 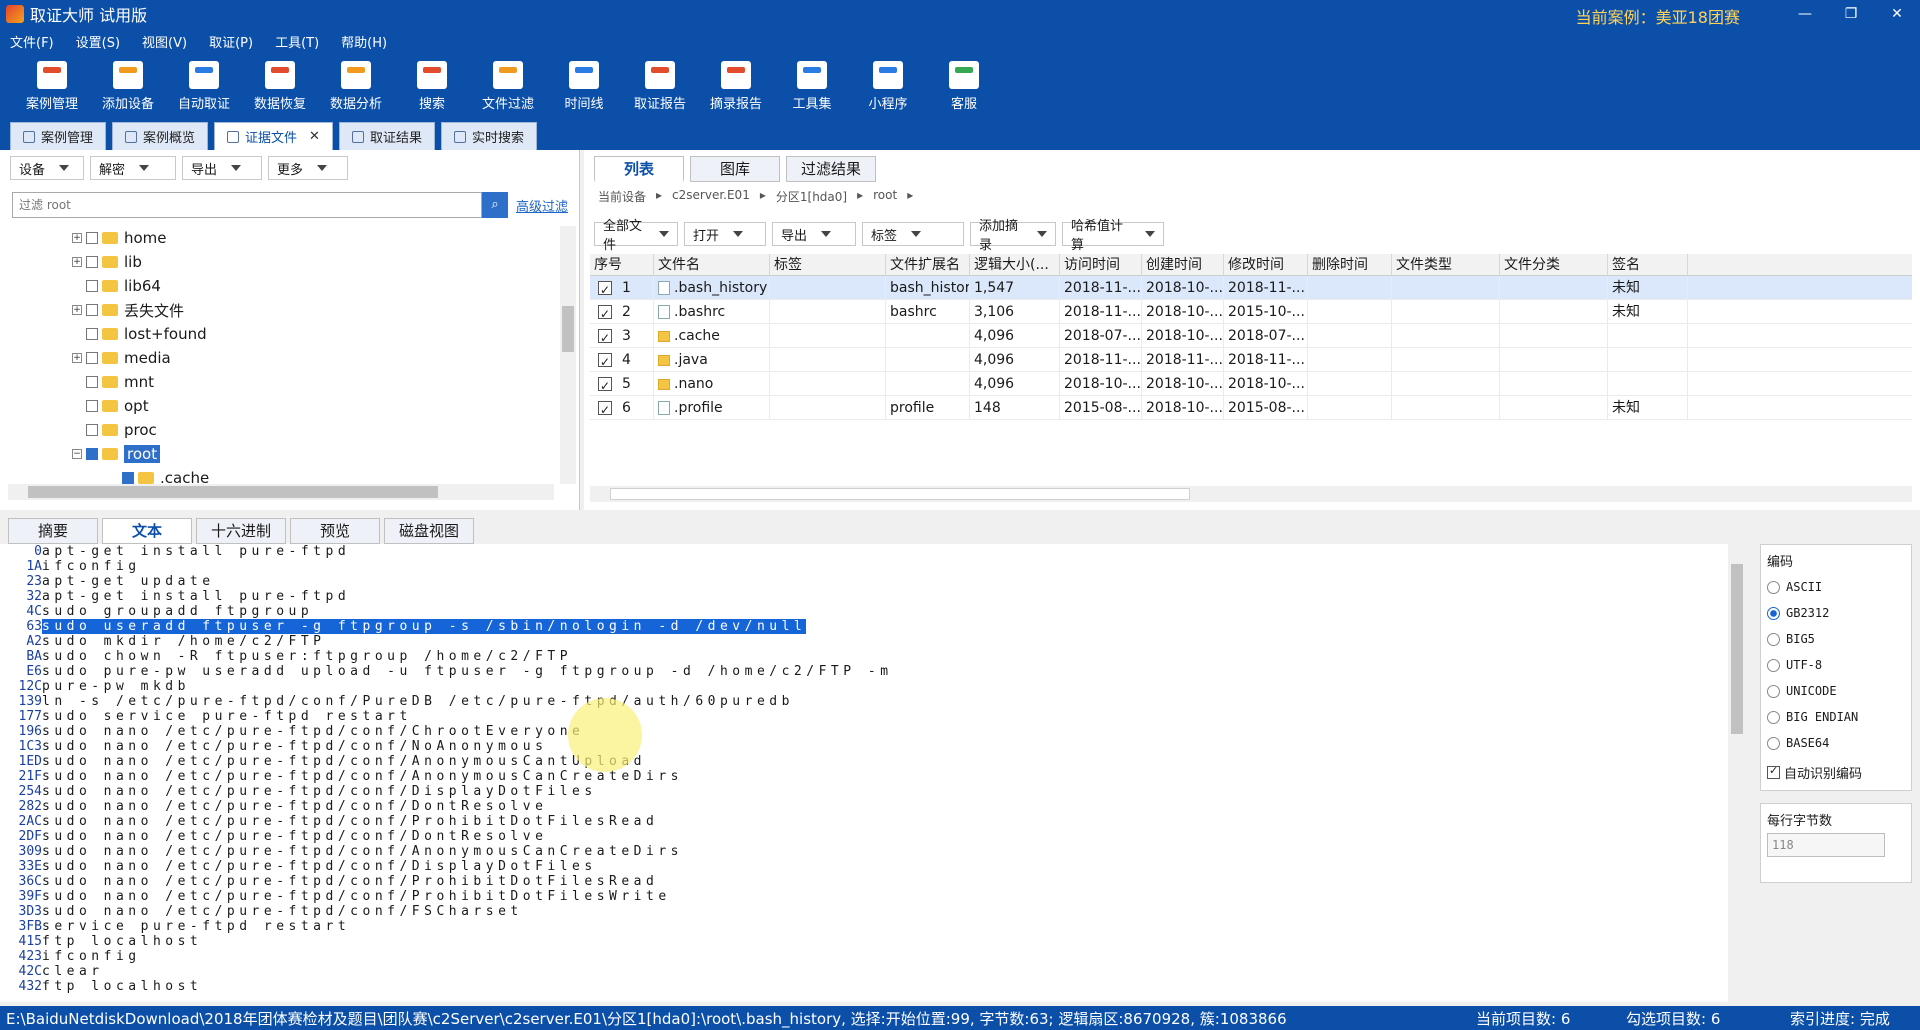 I want to click on tab-summary: 摘要, so click(x=53, y=531).